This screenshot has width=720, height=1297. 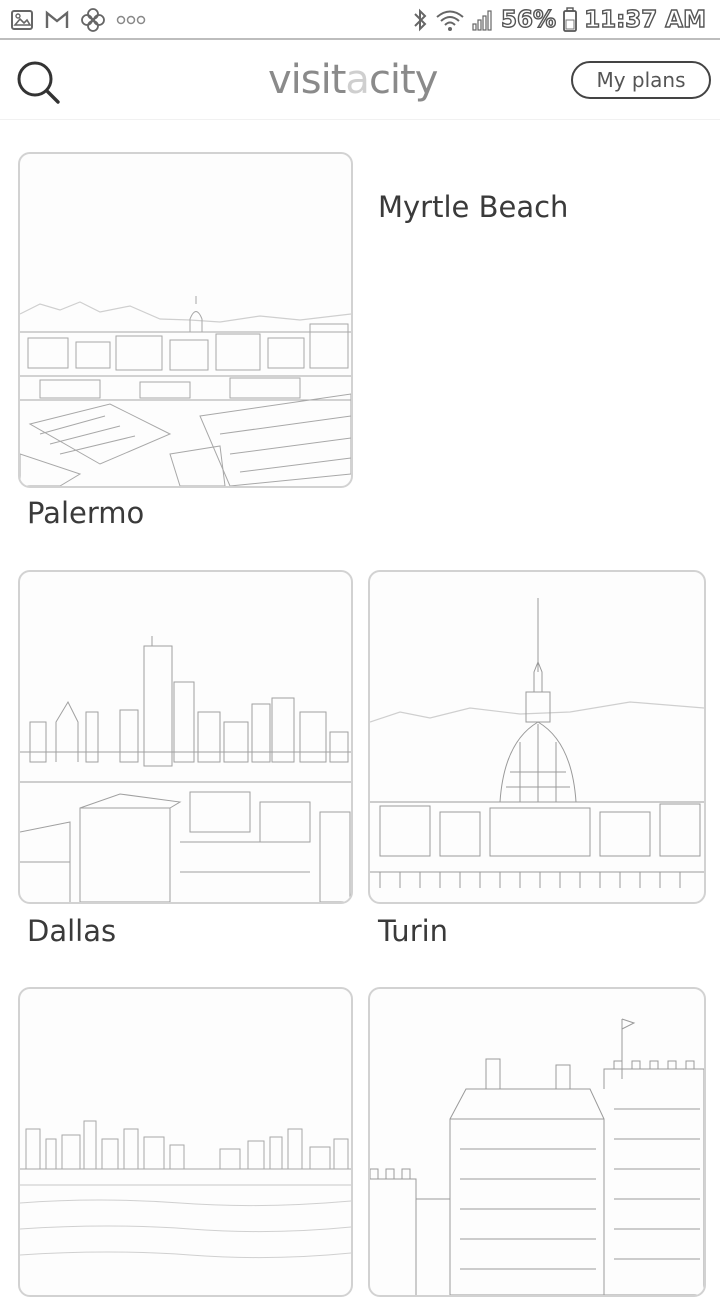 I want to click on search-button, so click(x=38, y=82).